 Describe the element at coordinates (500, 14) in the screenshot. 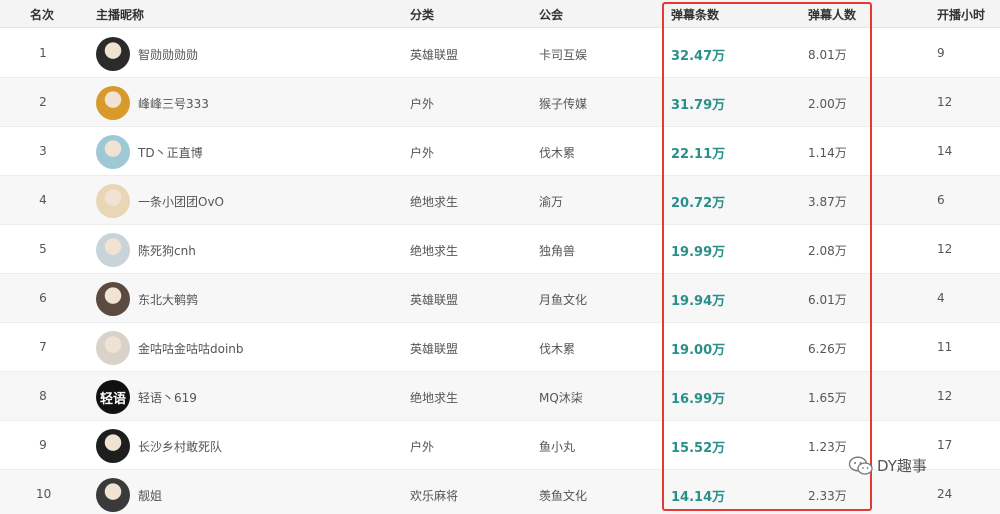

I see `table-header: 名次 主播昵称 分类 公会 弹幕条数 弹幕人数 开播小时` at that location.